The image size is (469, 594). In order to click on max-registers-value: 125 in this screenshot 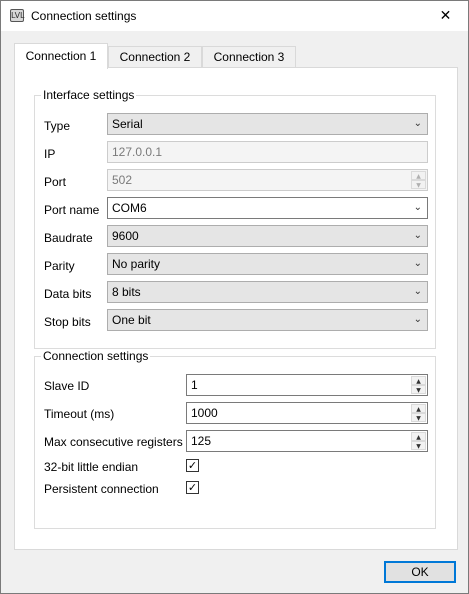, I will do `click(201, 441)`.